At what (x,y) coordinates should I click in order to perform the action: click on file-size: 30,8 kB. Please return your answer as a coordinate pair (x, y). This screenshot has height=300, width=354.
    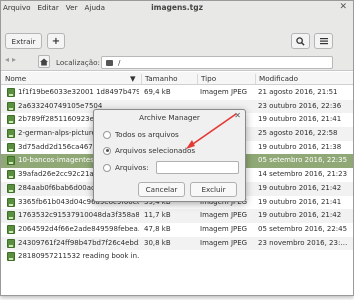
    Looking at the image, I should click on (157, 242).